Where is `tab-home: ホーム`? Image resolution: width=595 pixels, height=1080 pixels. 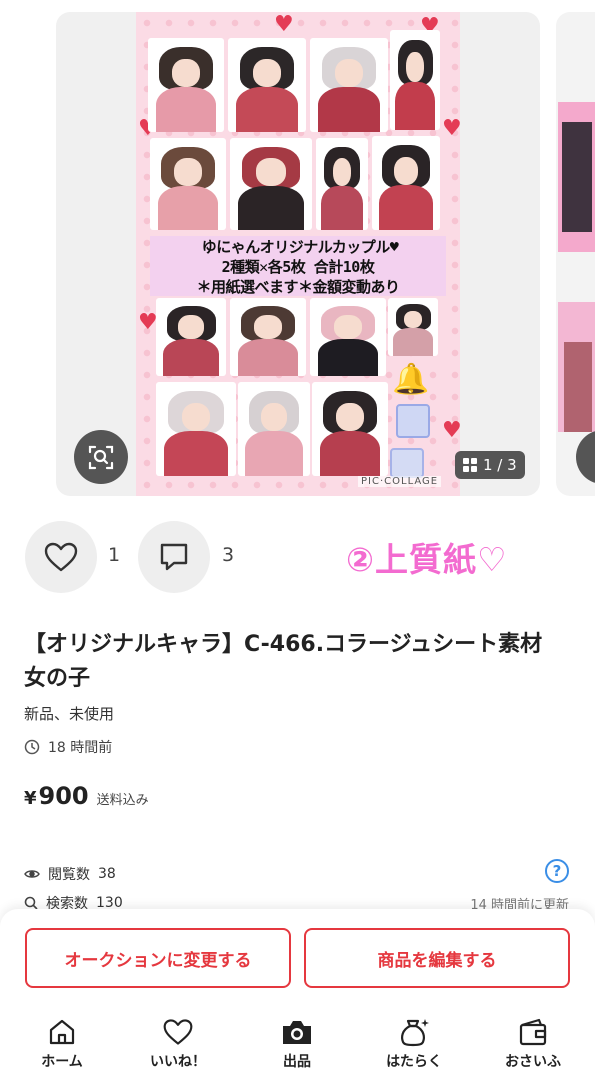 tab-home: ホーム is located at coordinates (62, 1044).